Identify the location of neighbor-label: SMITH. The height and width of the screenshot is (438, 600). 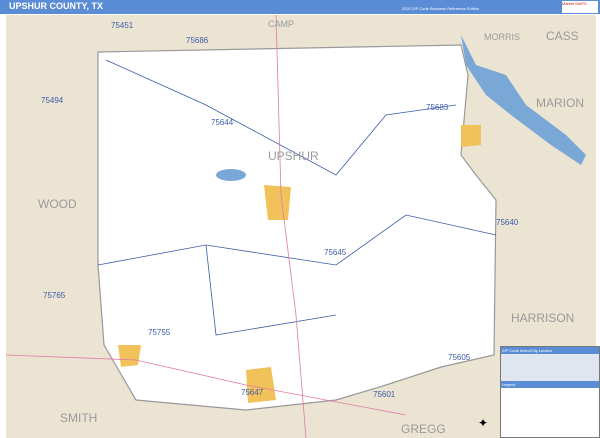
(78, 418).